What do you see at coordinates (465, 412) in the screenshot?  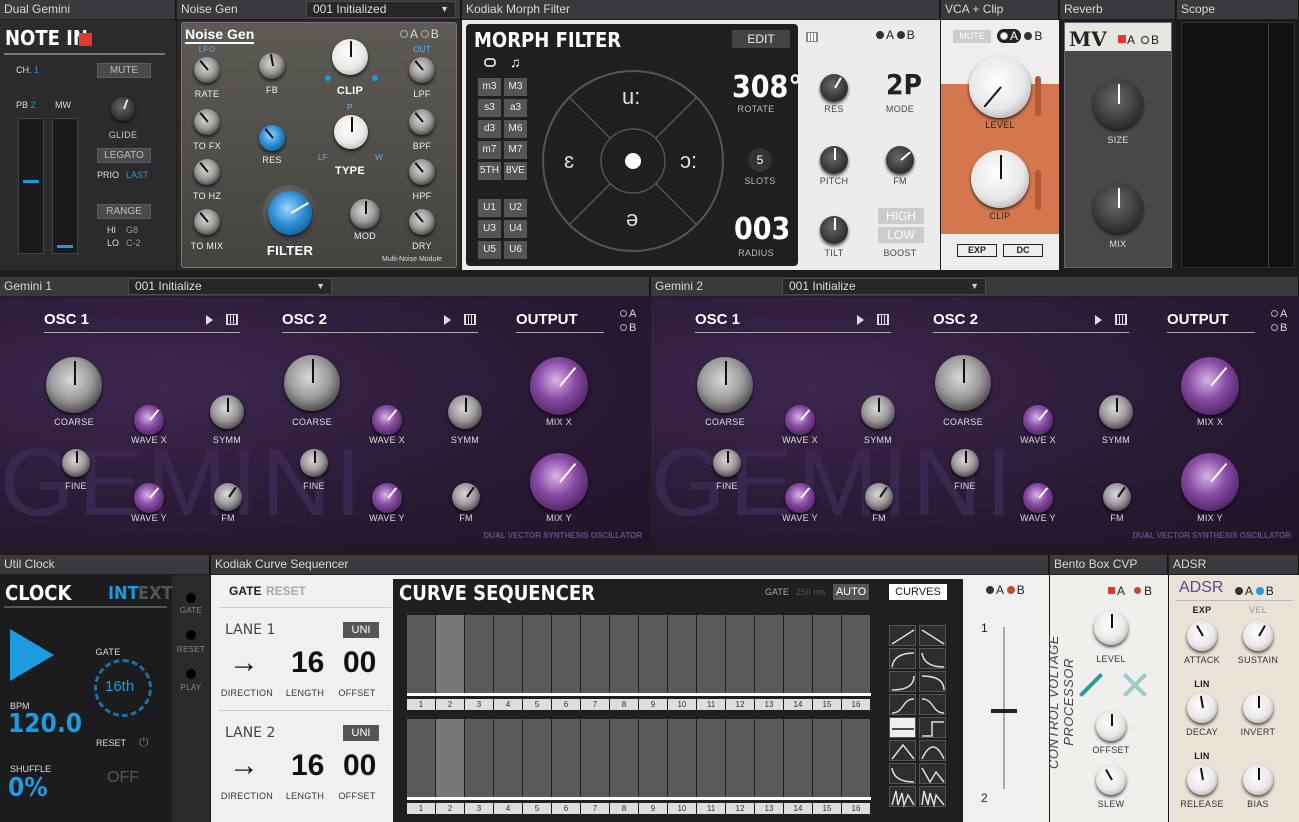 I see `osc2-symm-knob` at bounding box center [465, 412].